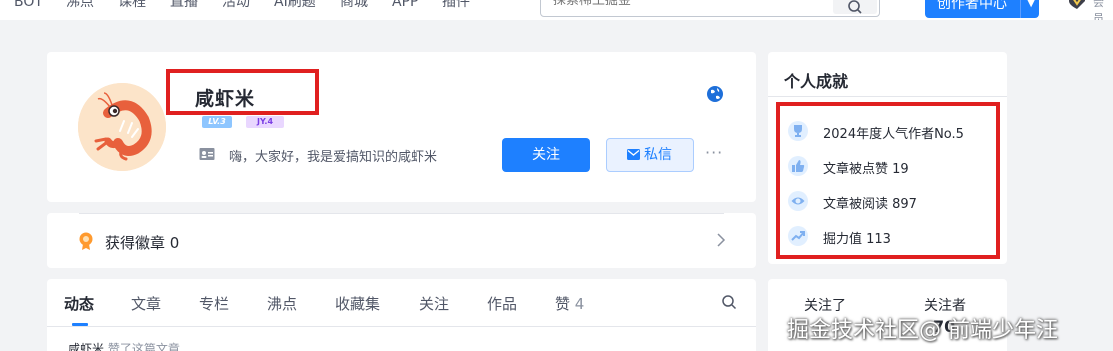 The height and width of the screenshot is (351, 1113). Describe the element at coordinates (354, 6) in the screenshot. I see `nav-item-mall: 商城` at that location.